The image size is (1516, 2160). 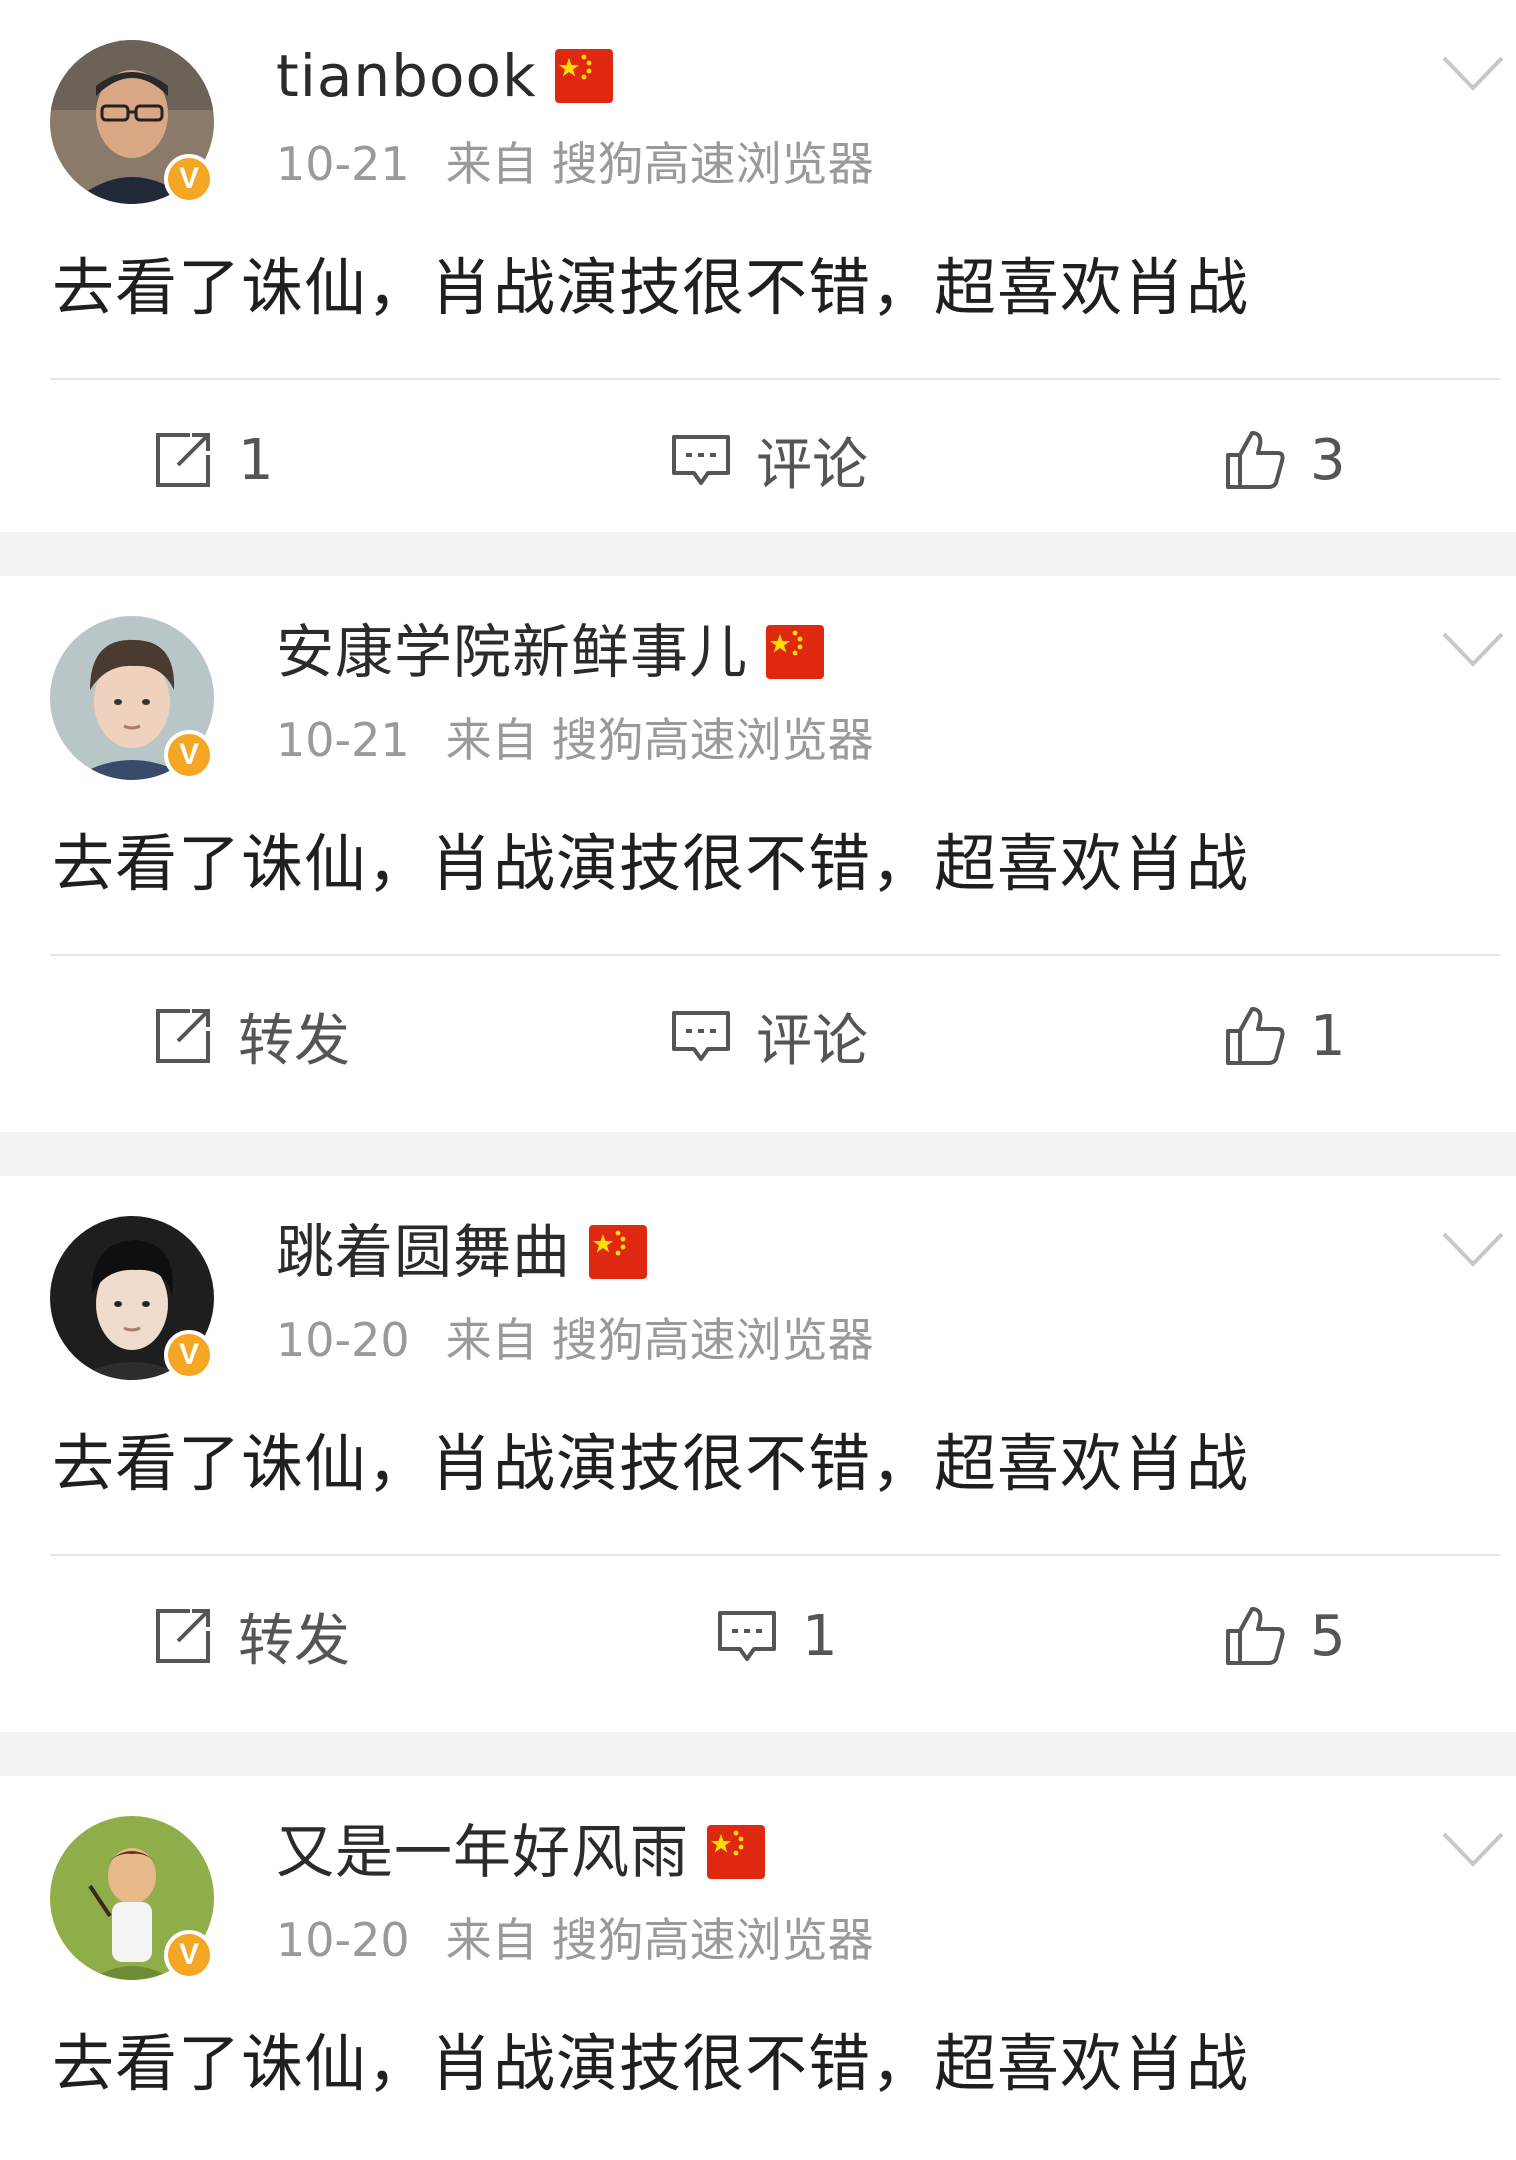 I want to click on like-button: 5, so click(x=1284, y=1636).